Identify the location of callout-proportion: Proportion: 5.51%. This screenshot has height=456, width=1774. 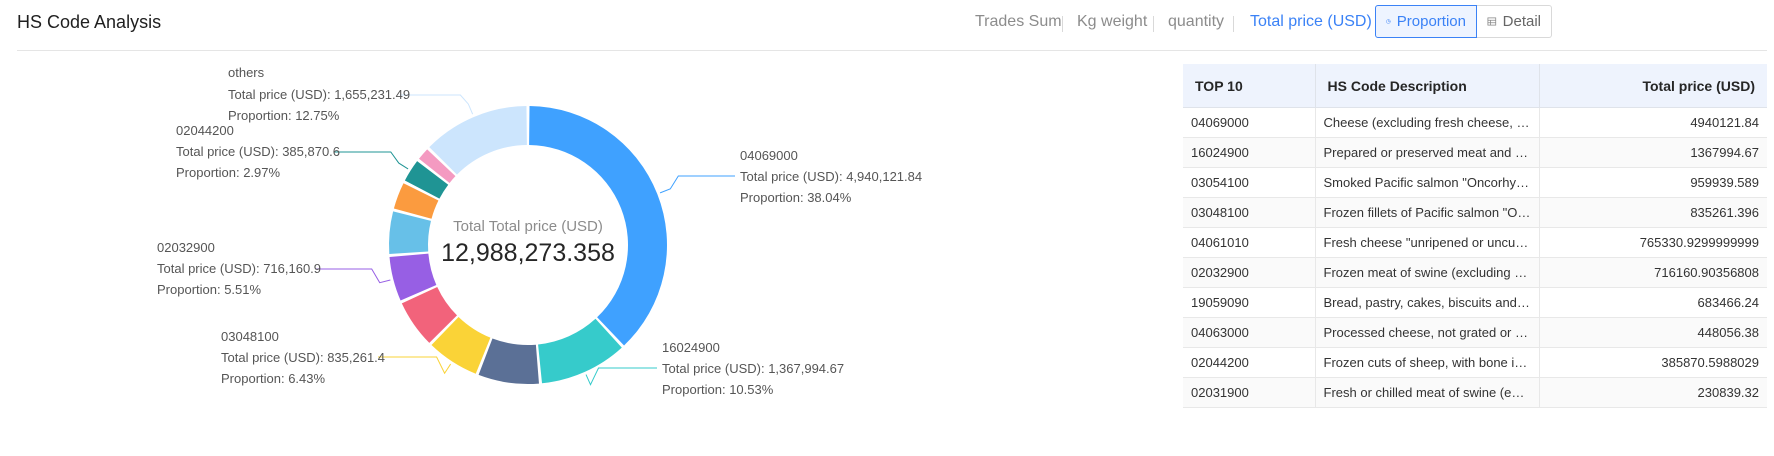
(209, 289).